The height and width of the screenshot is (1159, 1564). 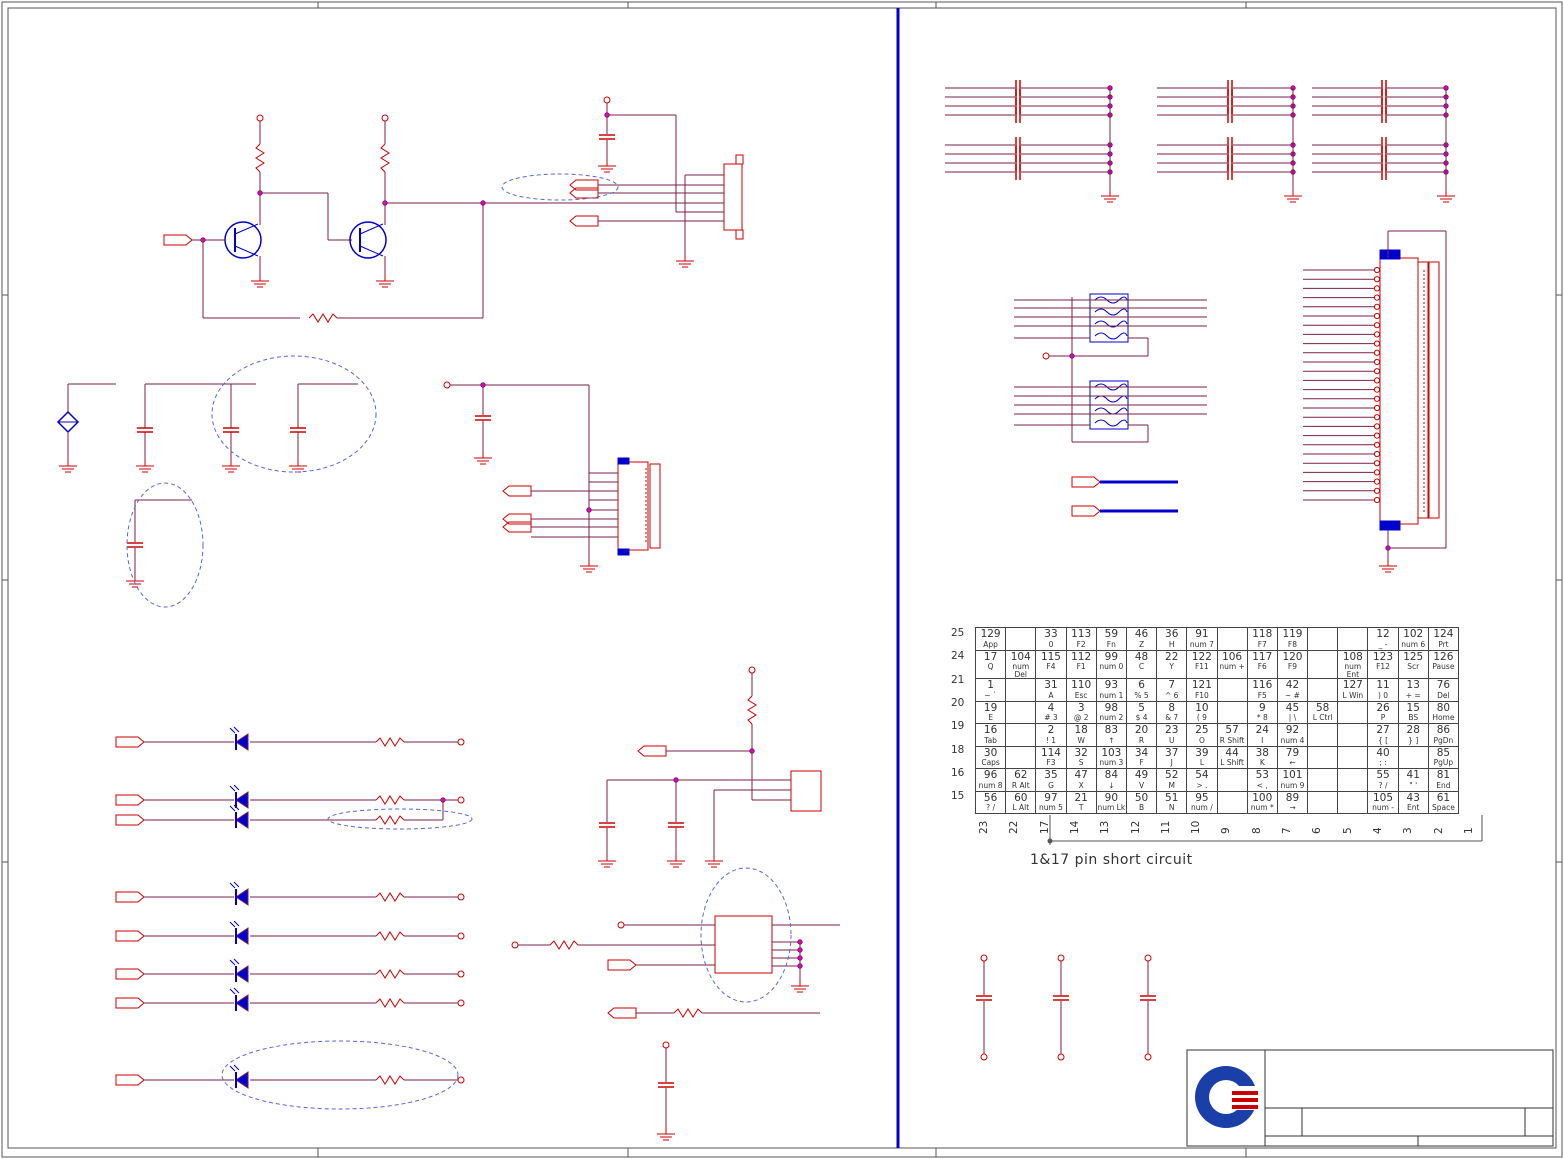 I want to click on key-code: 115, so click(x=1050, y=656).